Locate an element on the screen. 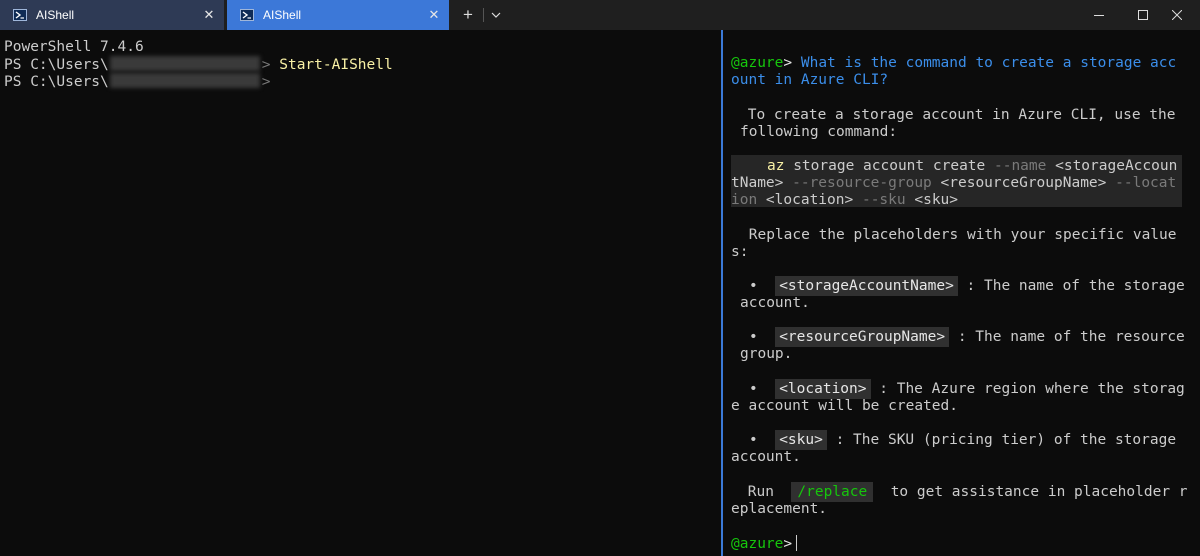 This screenshot has width=1200, height=556. bullet-item-4-cont: account. is located at coordinates (766, 457).